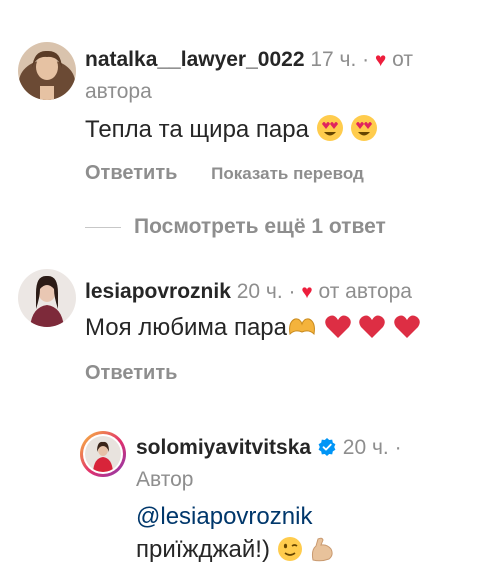 Image resolution: width=500 pixels, height=562 pixels. I want to click on comment-header: solomiyavitvitska 20 ч. ·, so click(269, 448).